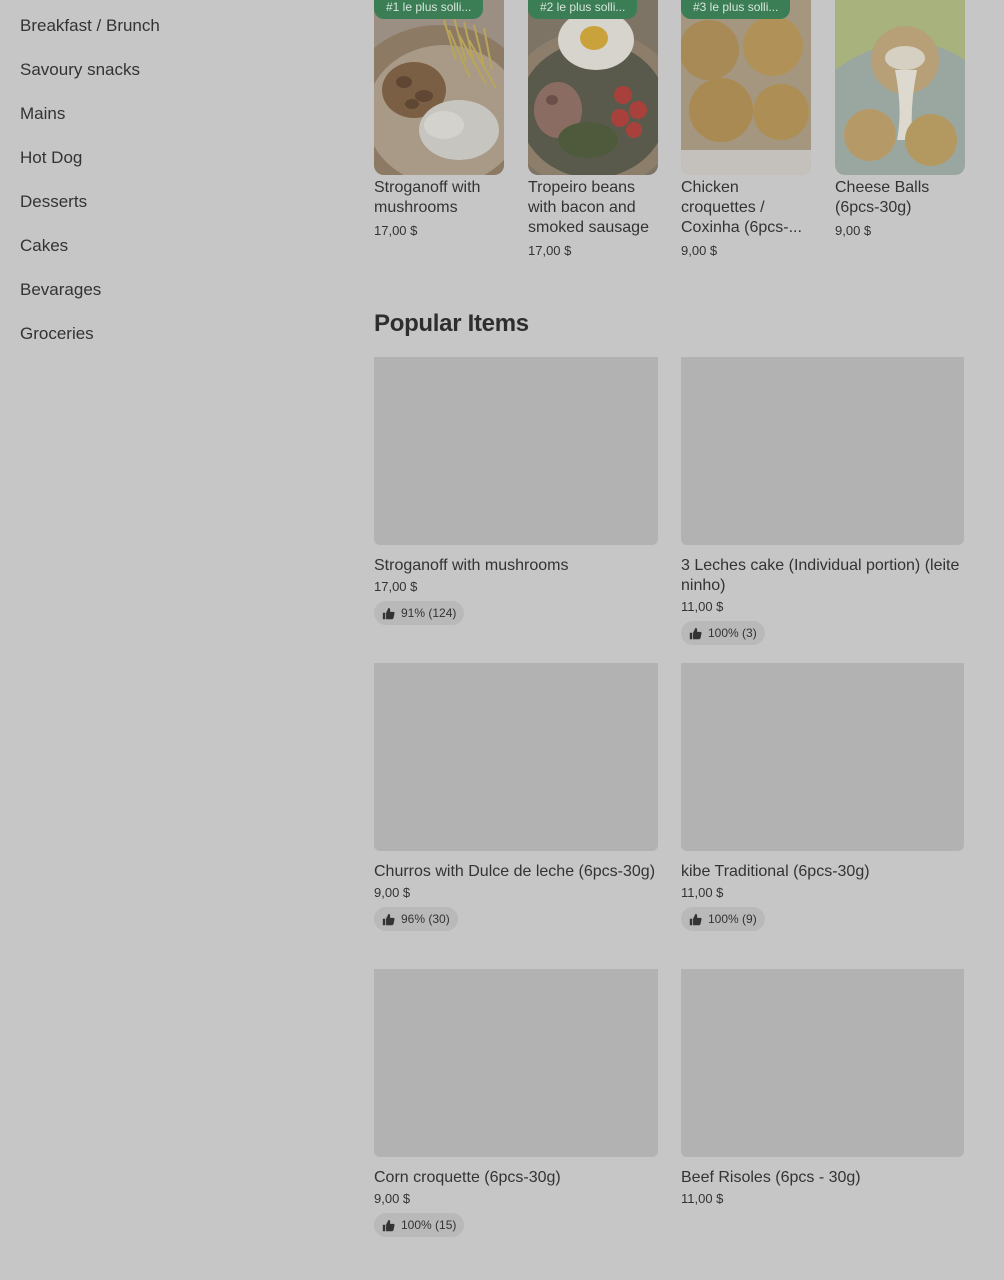 The width and height of the screenshot is (1004, 1280). Describe the element at coordinates (44, 246) in the screenshot. I see `sidebar-item-cakes: Cakes` at that location.